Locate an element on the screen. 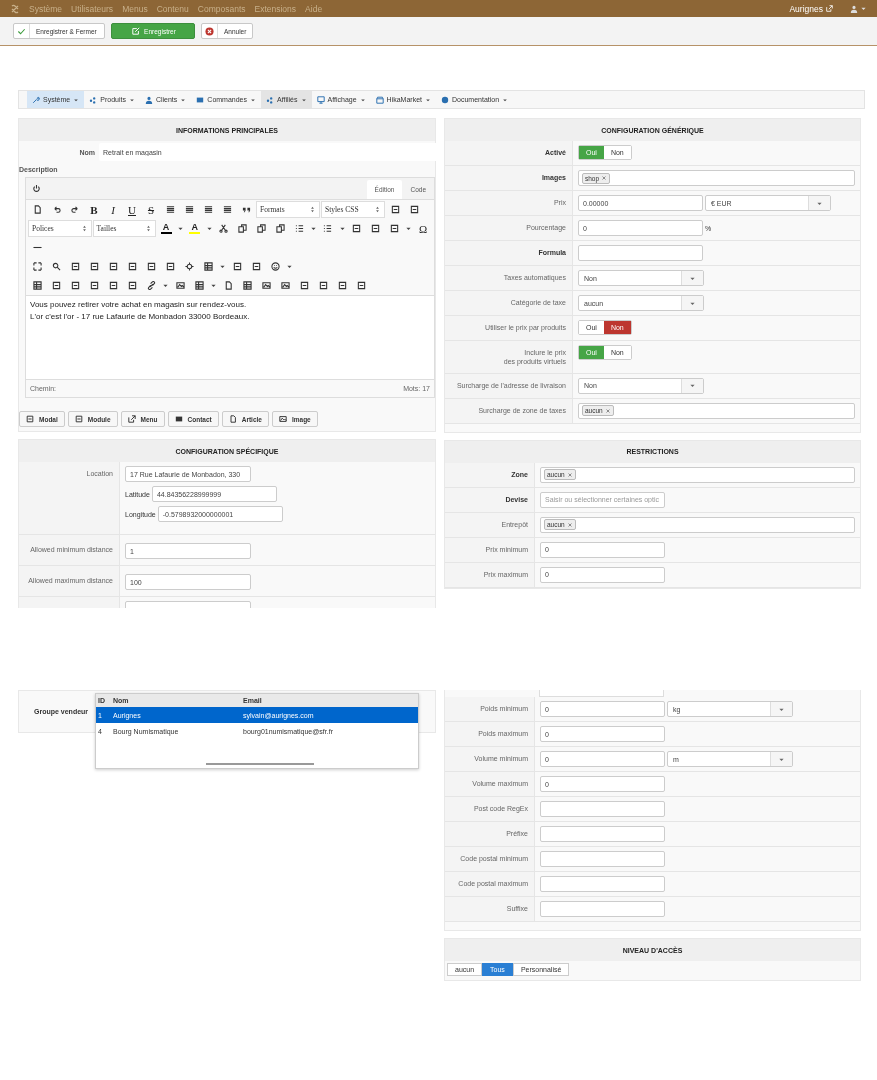  edit-icon is located at coordinates (136, 31).